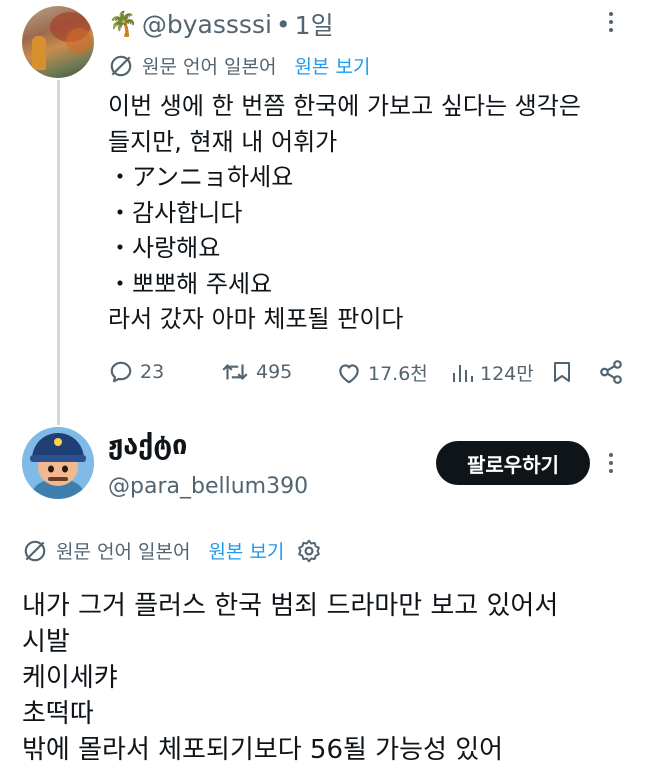 The width and height of the screenshot is (648, 776). What do you see at coordinates (121, 372) in the screenshot?
I see `reply-icon` at bounding box center [121, 372].